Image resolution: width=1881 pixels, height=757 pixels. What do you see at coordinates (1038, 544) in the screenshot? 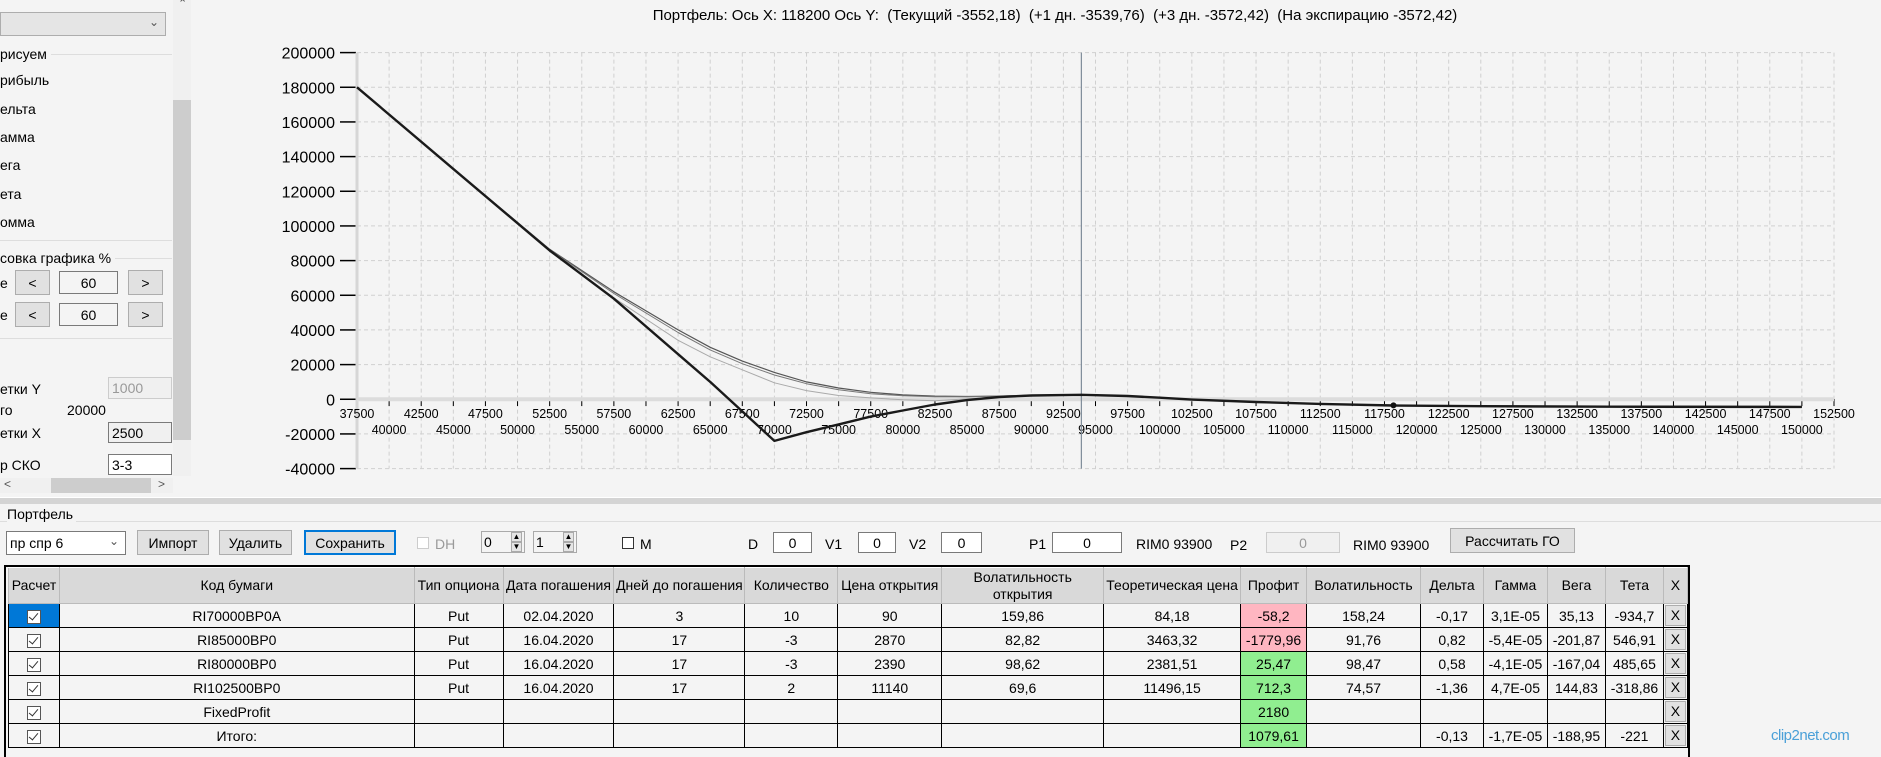
I see `p1-label: P1` at bounding box center [1038, 544].